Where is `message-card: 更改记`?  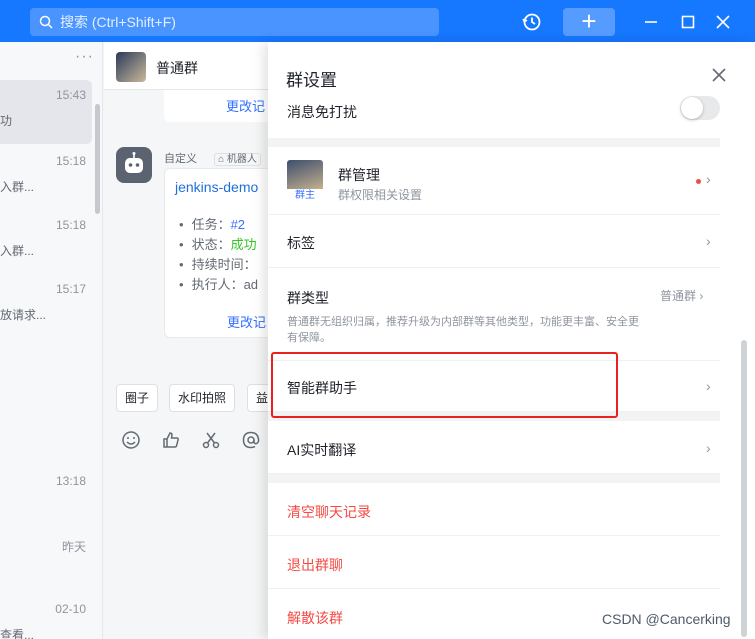 message-card: 更改记 is located at coordinates (216, 106).